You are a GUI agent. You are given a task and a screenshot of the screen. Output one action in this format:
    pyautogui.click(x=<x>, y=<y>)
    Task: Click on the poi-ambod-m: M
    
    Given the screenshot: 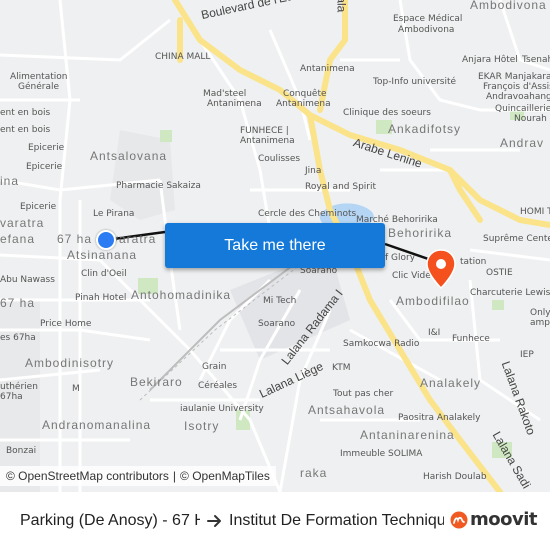 What is the action you would take?
    pyautogui.click(x=76, y=389)
    